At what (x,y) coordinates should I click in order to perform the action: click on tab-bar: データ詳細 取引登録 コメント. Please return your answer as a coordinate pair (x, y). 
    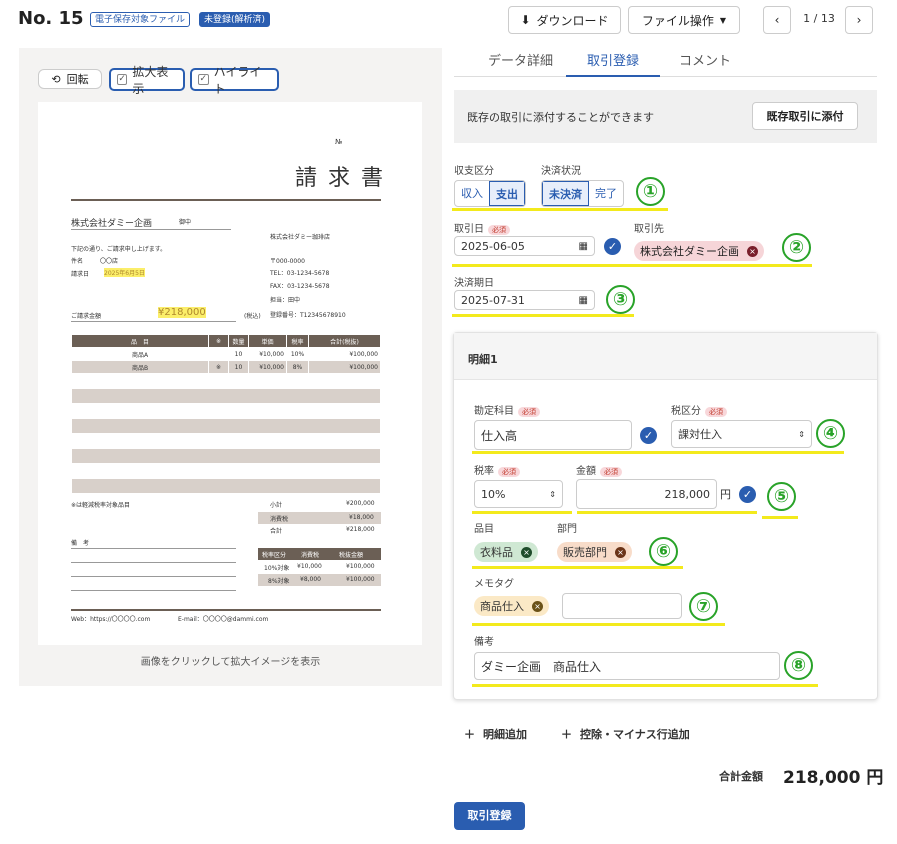
    Looking at the image, I should click on (665, 63).